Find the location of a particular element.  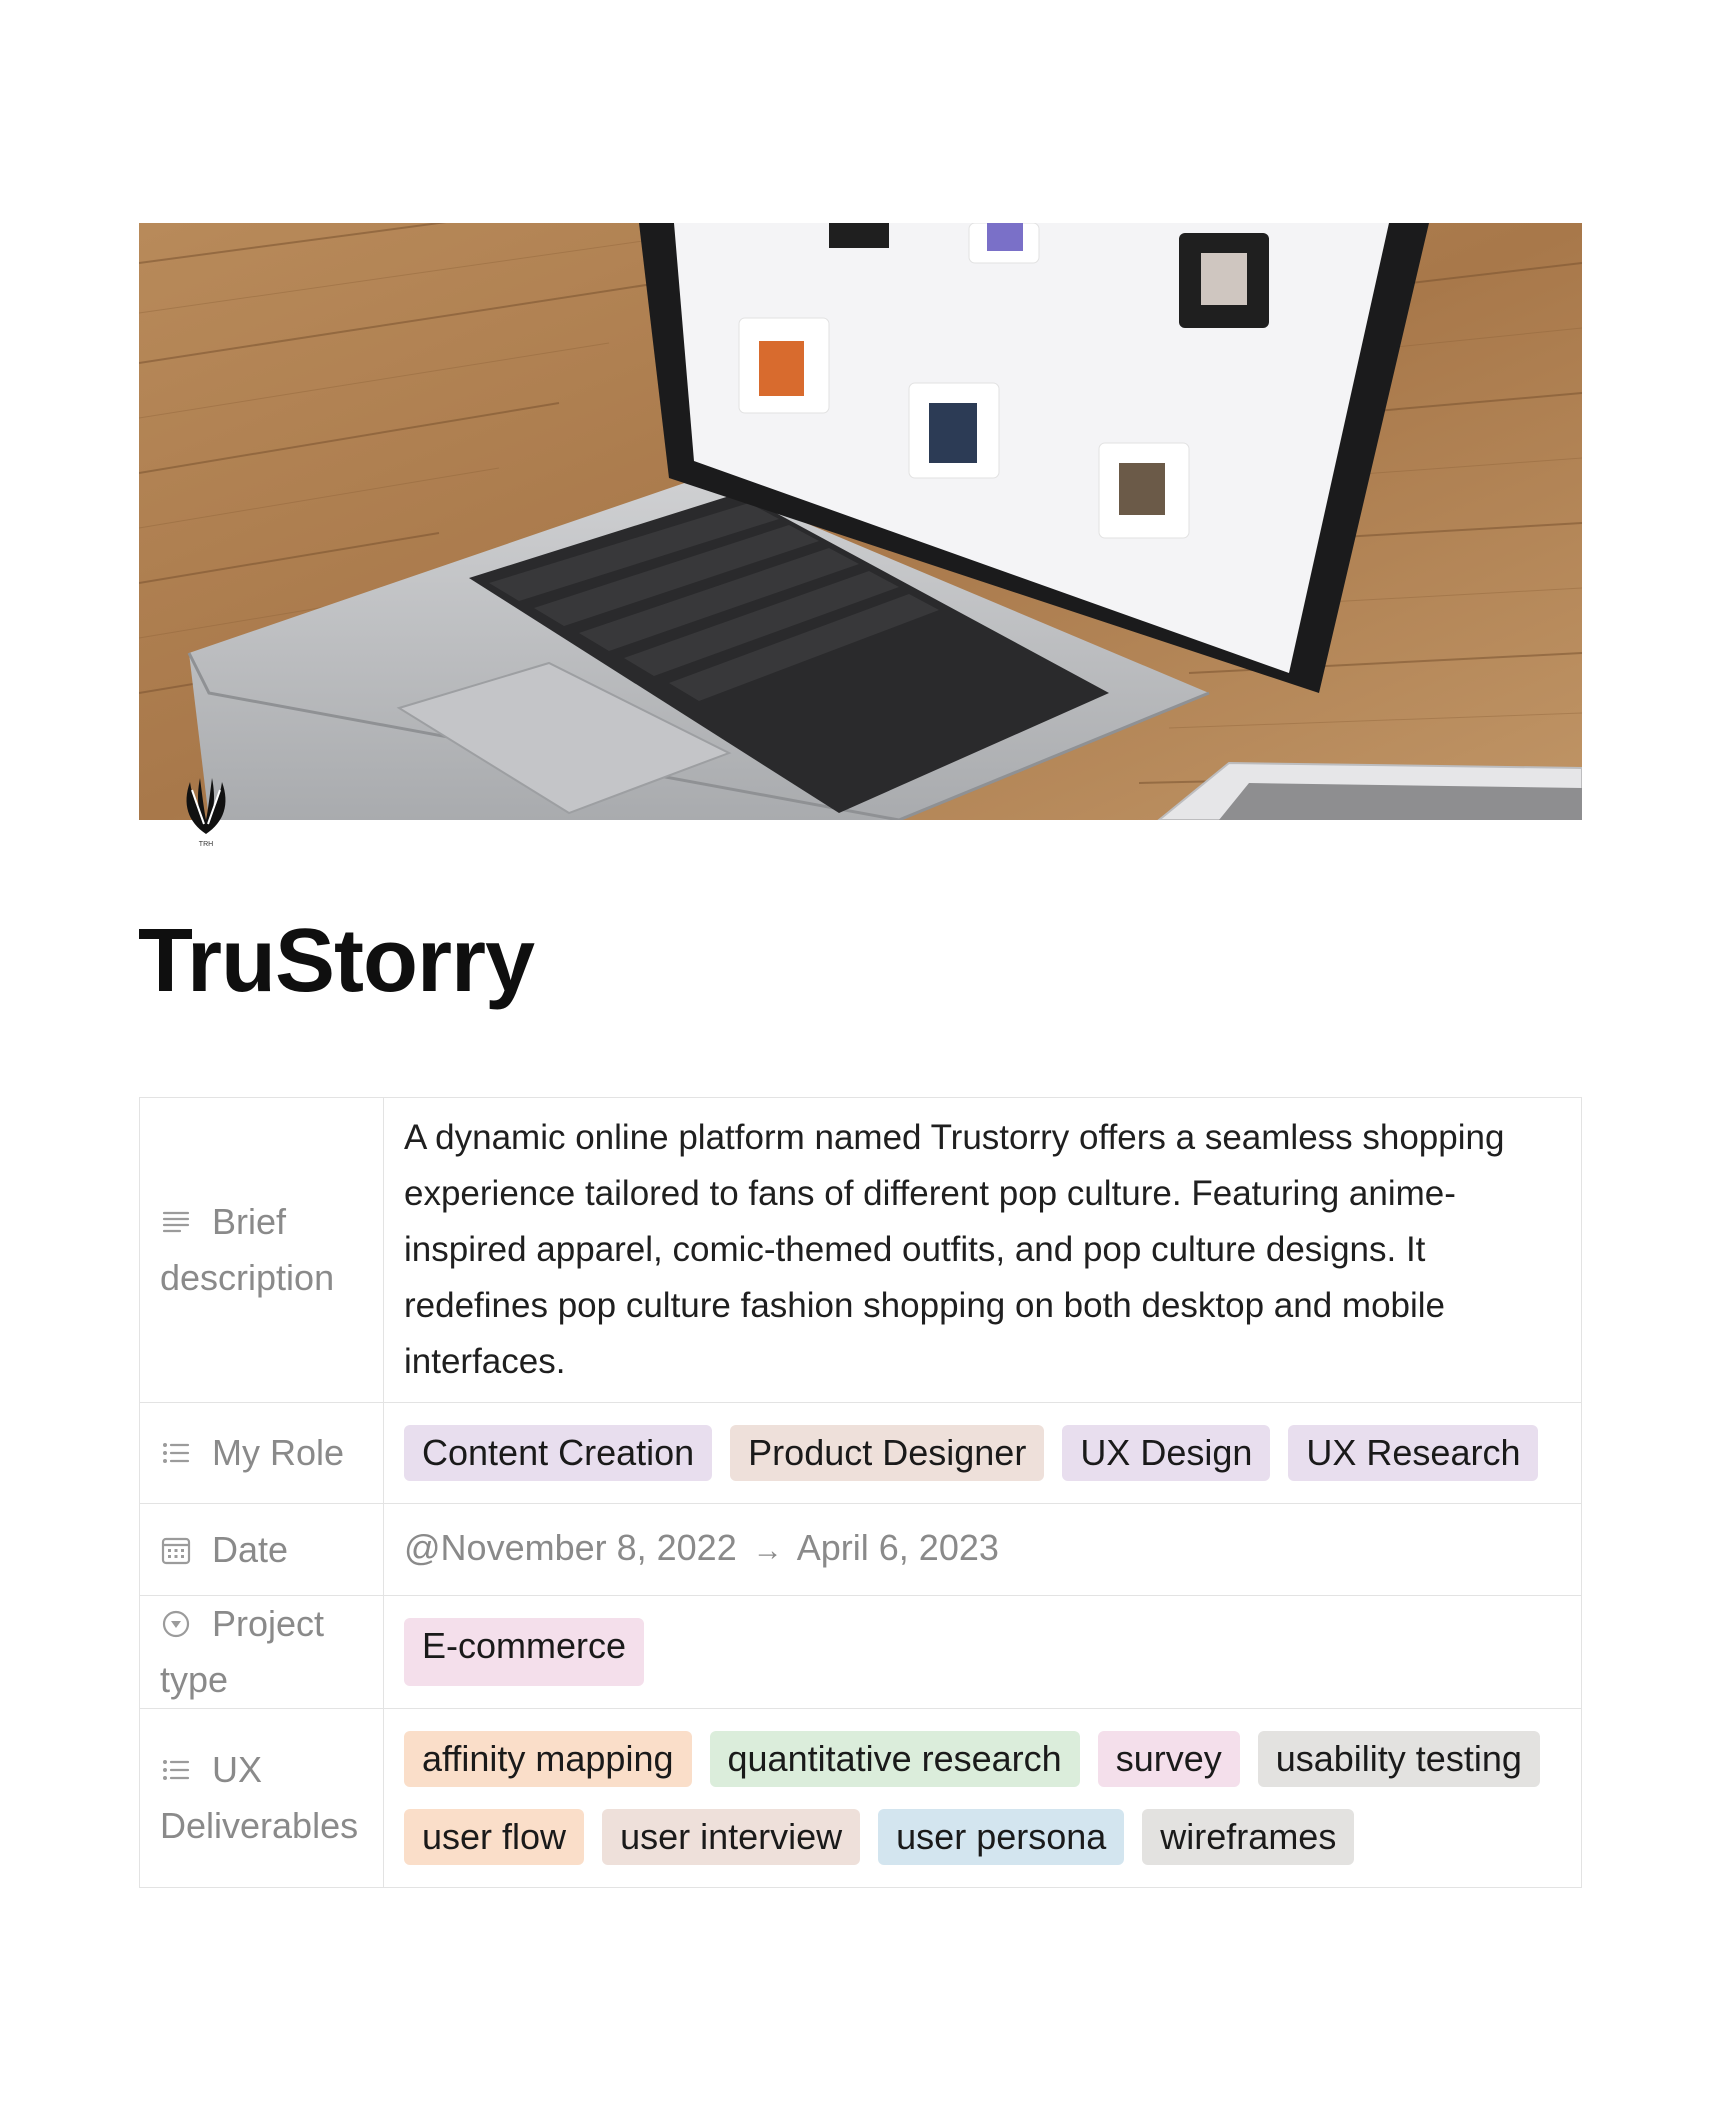

project-type-tags: E-commerce is located at coordinates (983, 1652).